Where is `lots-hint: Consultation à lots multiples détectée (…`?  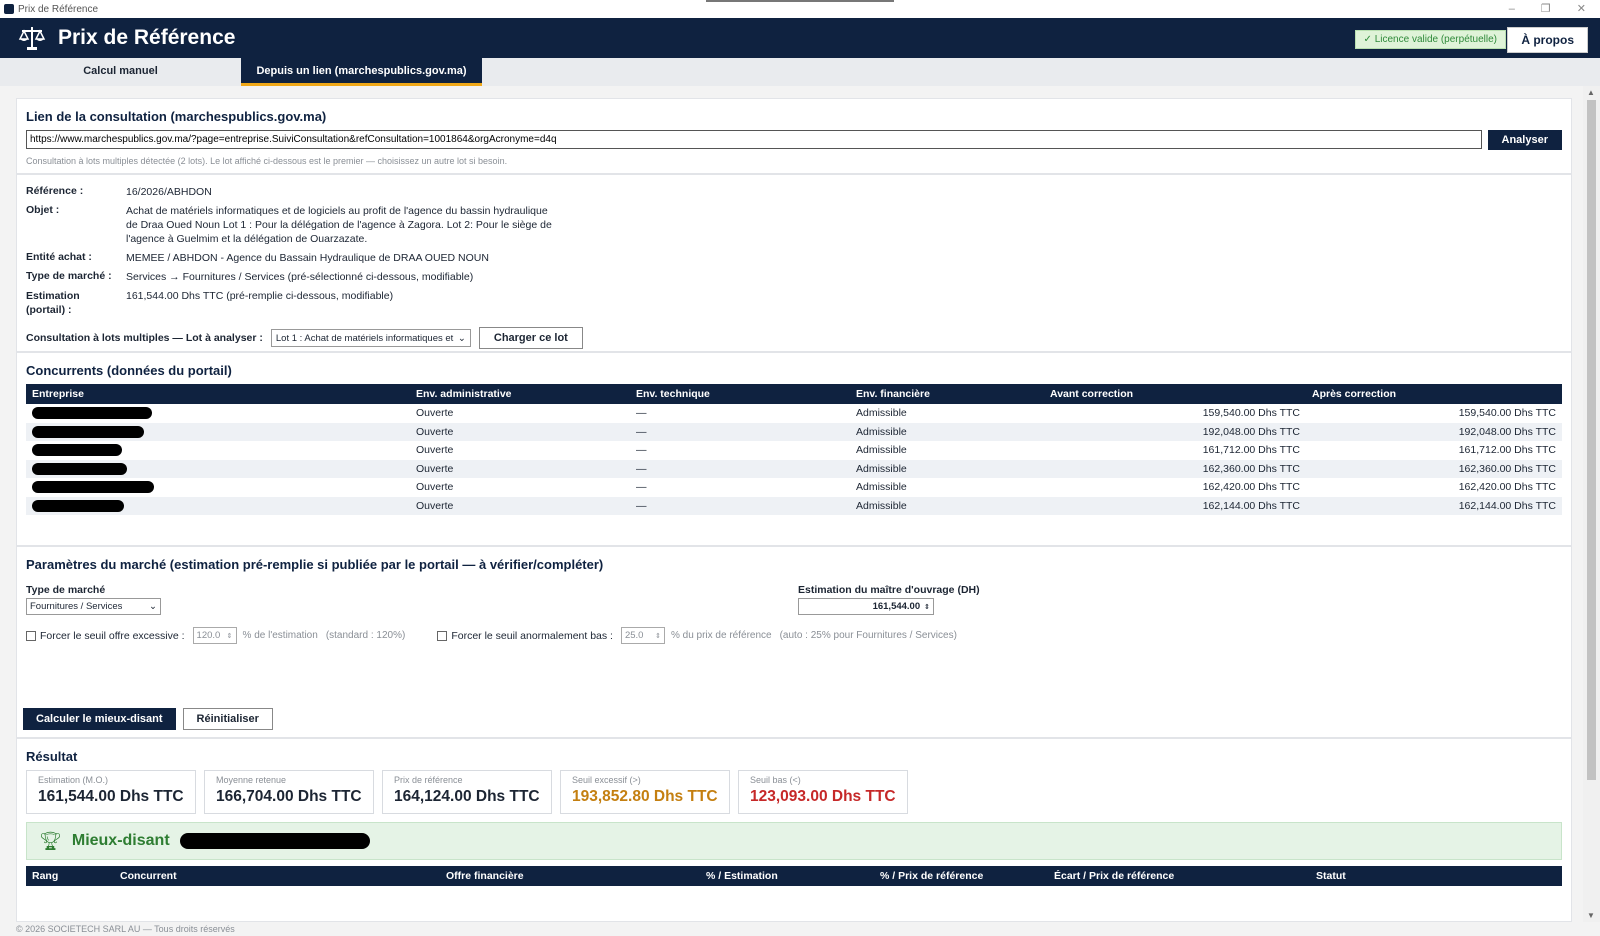 lots-hint: Consultation à lots multiples détectée (… is located at coordinates (267, 161).